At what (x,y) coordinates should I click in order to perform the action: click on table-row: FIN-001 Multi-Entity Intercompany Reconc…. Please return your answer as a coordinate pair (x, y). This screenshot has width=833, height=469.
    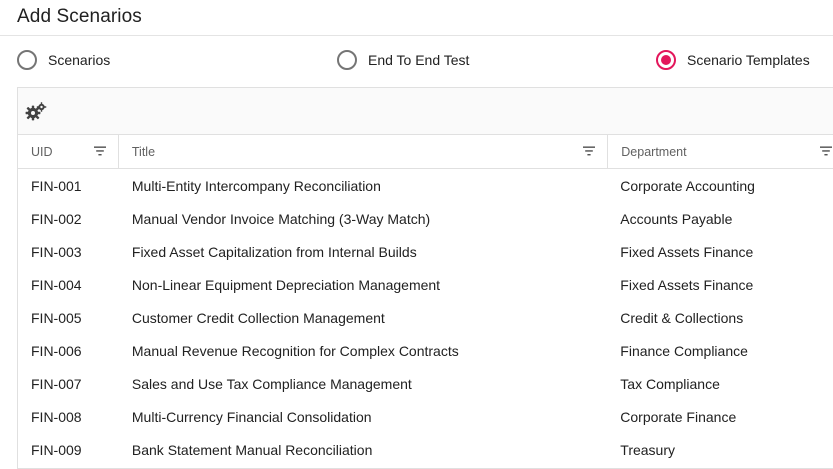
    Looking at the image, I should click on (425, 185).